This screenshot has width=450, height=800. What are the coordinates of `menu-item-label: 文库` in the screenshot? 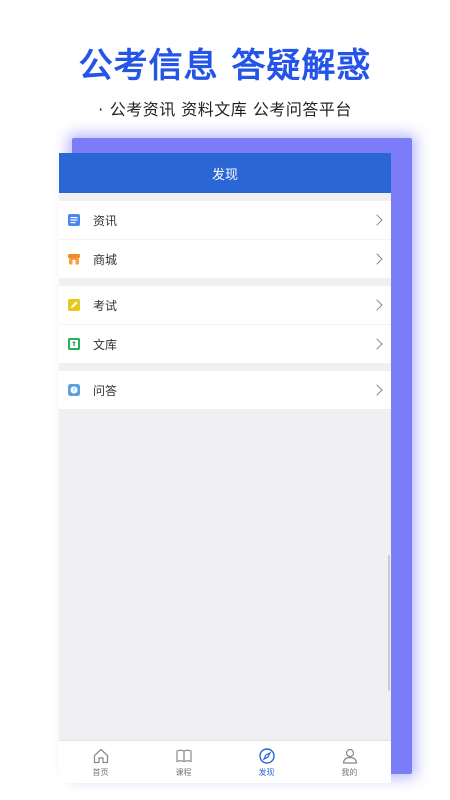 It's located at (105, 344).